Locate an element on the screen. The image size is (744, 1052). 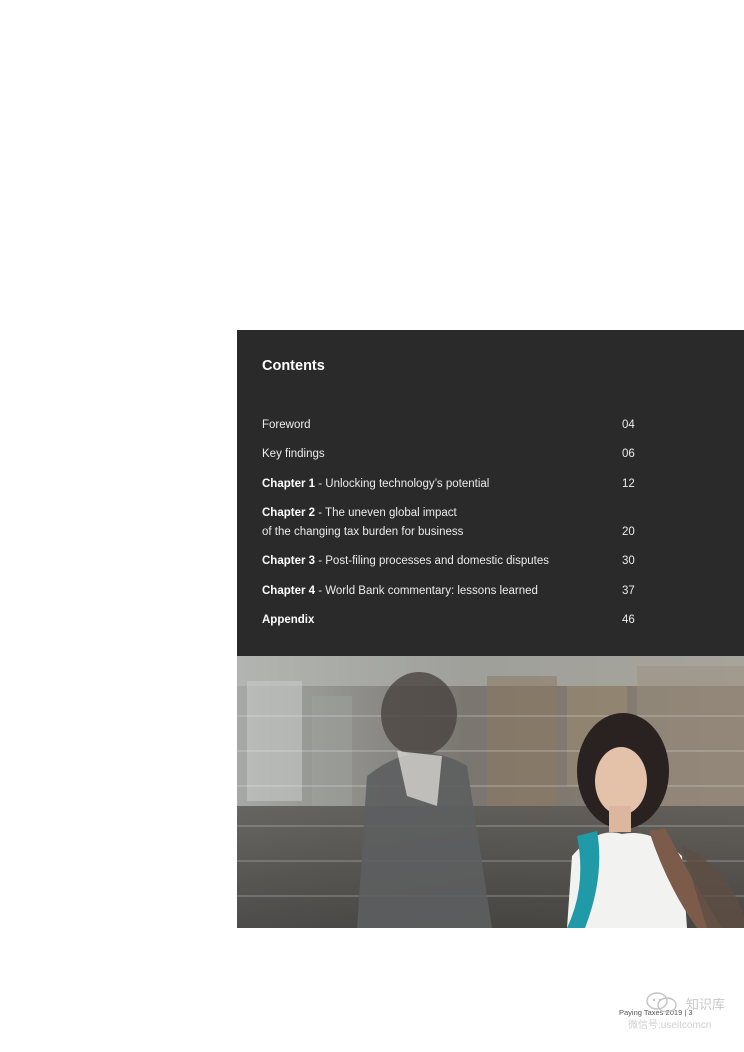
toc-chapter-label: Chapter 4 is located at coordinates (289, 591).